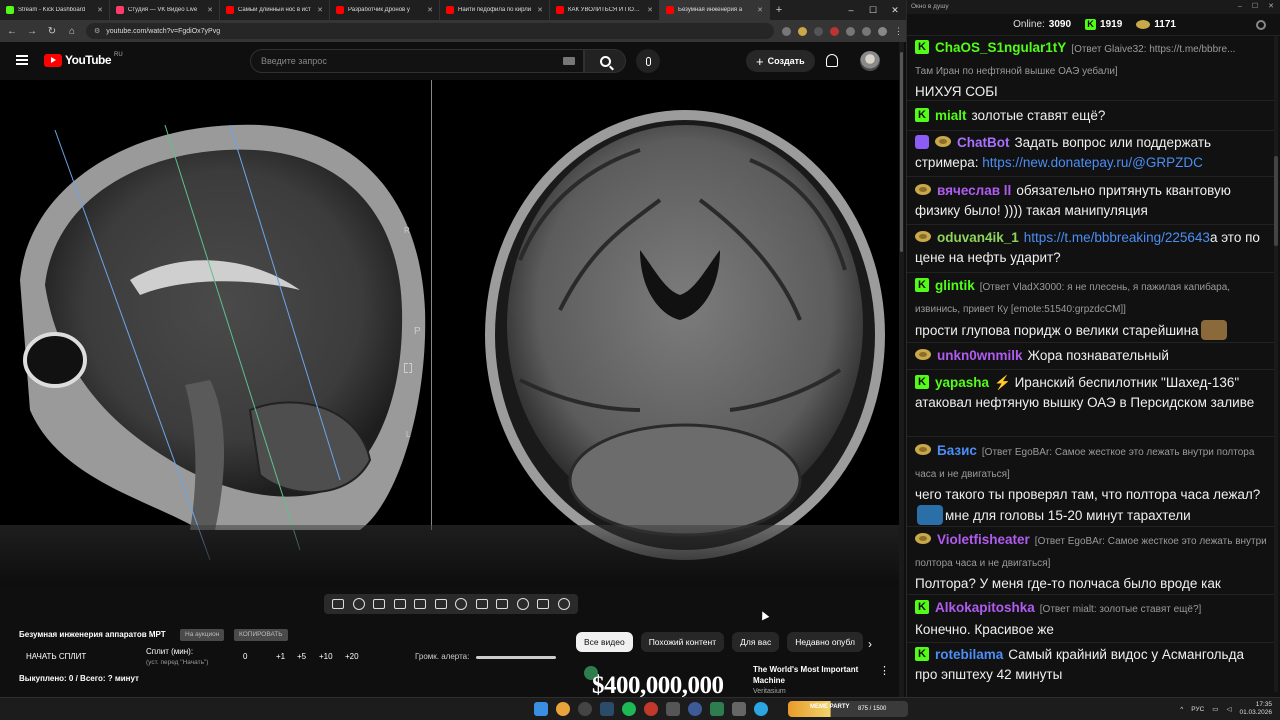  Describe the element at coordinates (516, 657) in the screenshot. I see `alert-volume-slider` at that location.